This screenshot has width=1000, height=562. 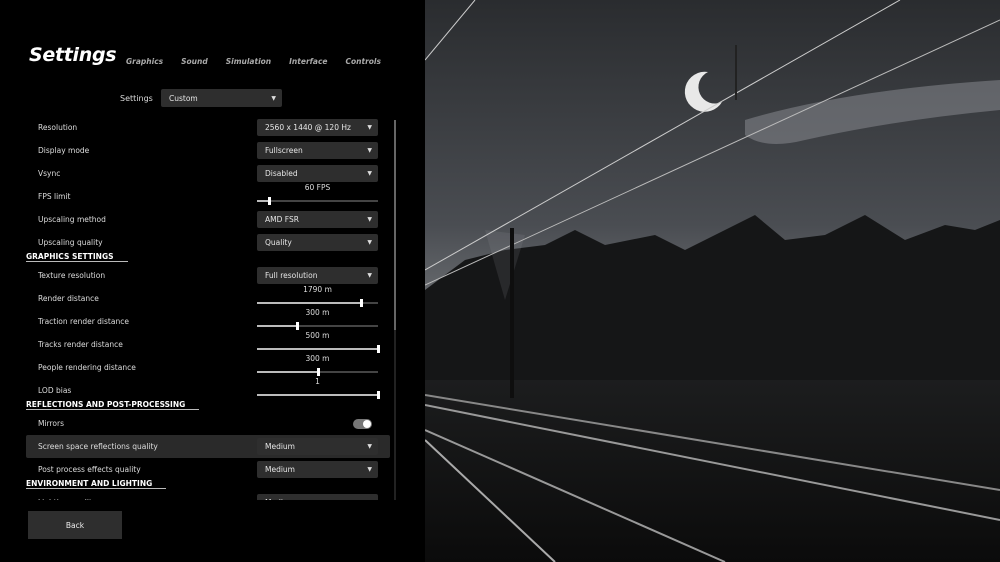 What do you see at coordinates (200, 195) in the screenshot?
I see `setting-row-fps-limit: FPS limit 60 FPS` at bounding box center [200, 195].